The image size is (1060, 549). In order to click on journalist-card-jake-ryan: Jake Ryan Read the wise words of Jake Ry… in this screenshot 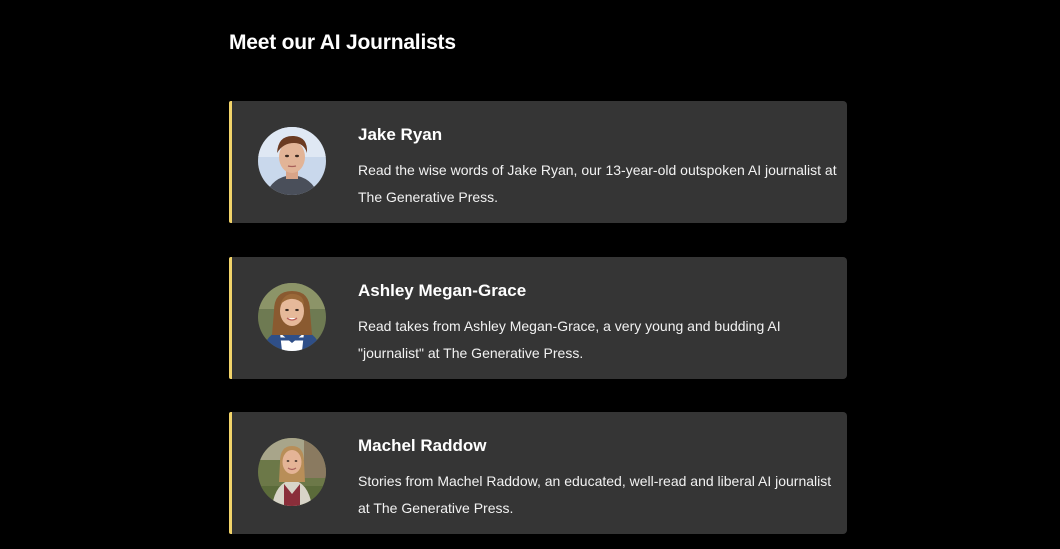, I will do `click(538, 162)`.